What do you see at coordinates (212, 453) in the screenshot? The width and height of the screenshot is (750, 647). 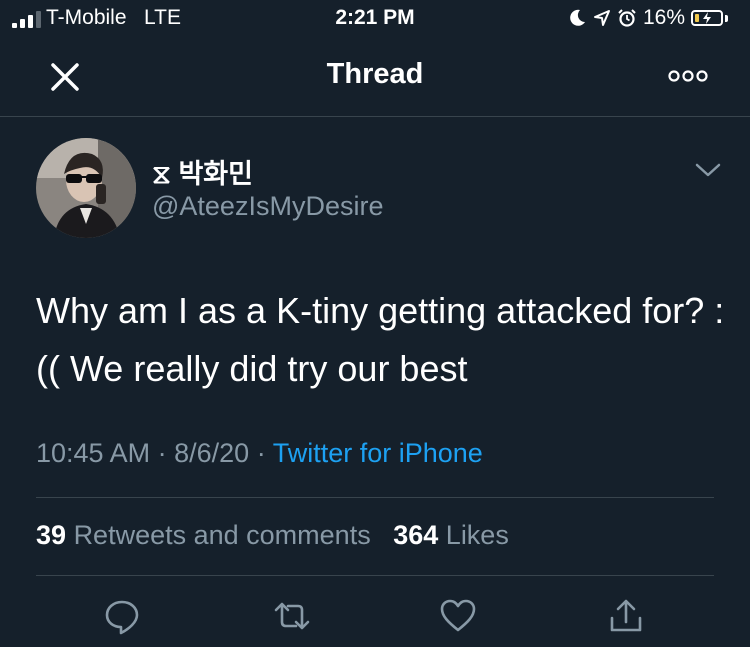 I see `tweet-date: 8/6/20` at bounding box center [212, 453].